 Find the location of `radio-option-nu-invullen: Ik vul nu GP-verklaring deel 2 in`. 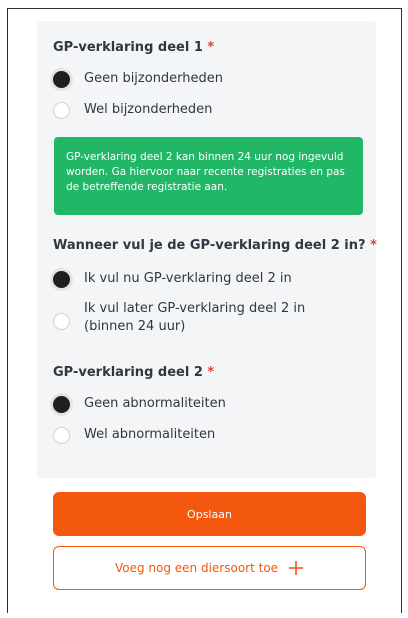

radio-option-nu-invullen: Ik vul nu GP-verklaring deel 2 in is located at coordinates (172, 279).